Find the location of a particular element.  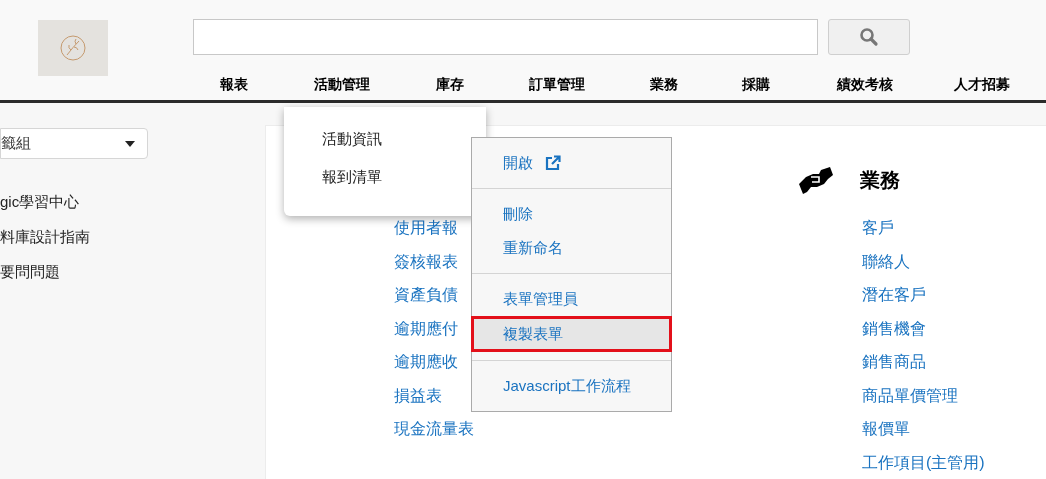

report-link: 損益表 is located at coordinates (434, 400).